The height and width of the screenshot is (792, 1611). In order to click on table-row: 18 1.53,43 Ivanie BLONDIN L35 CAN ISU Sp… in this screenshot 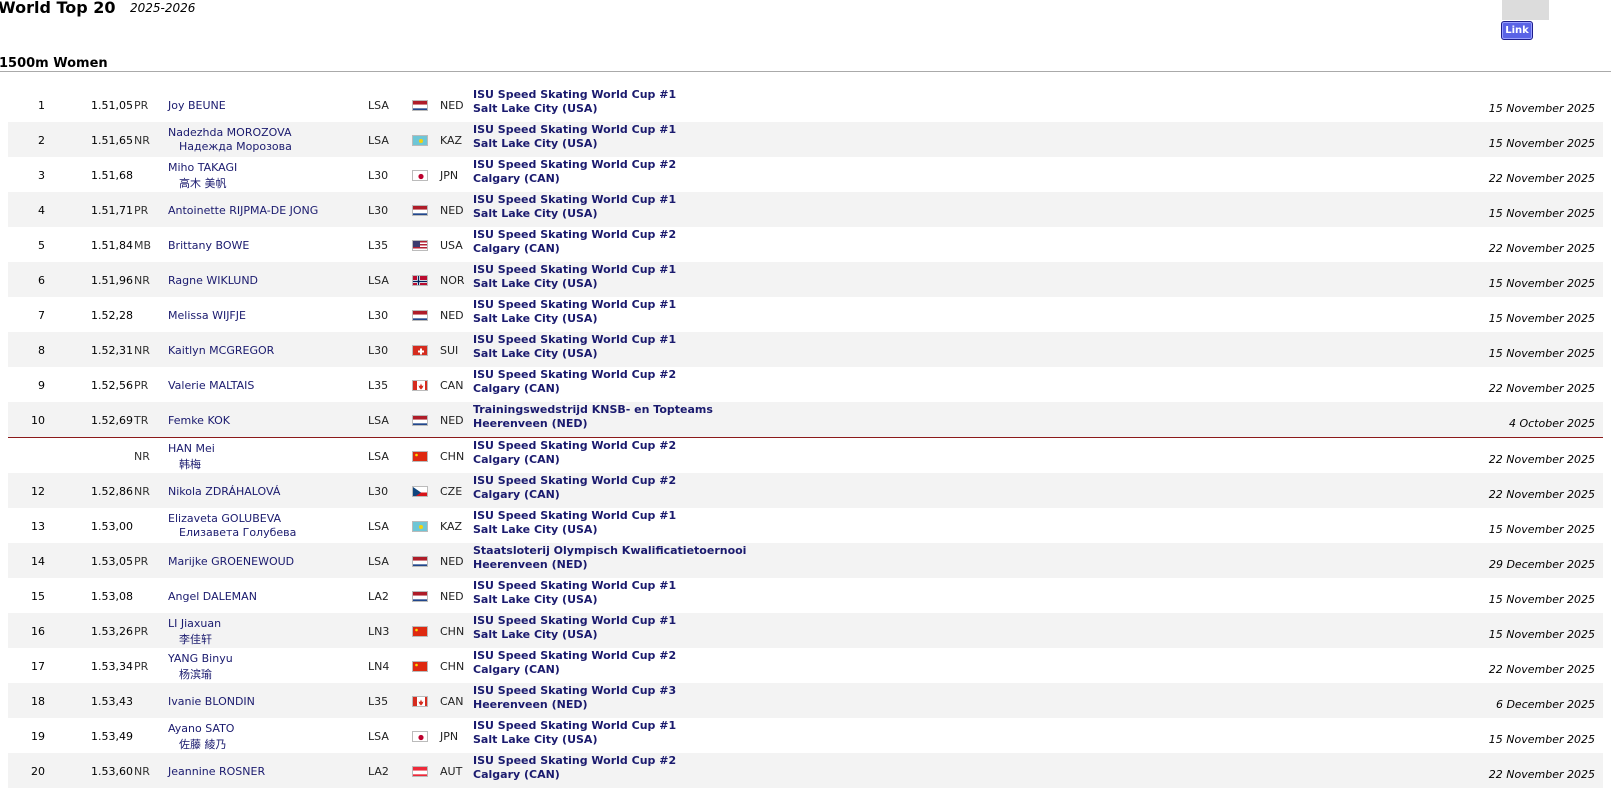, I will do `click(805, 700)`.